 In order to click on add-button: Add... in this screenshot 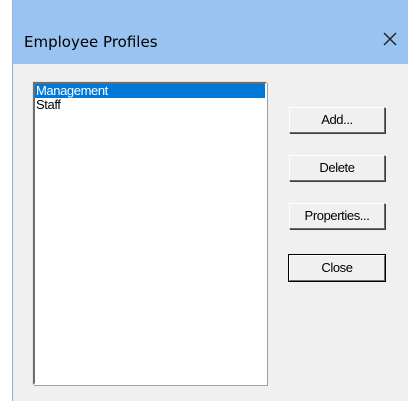, I will do `click(337, 120)`.